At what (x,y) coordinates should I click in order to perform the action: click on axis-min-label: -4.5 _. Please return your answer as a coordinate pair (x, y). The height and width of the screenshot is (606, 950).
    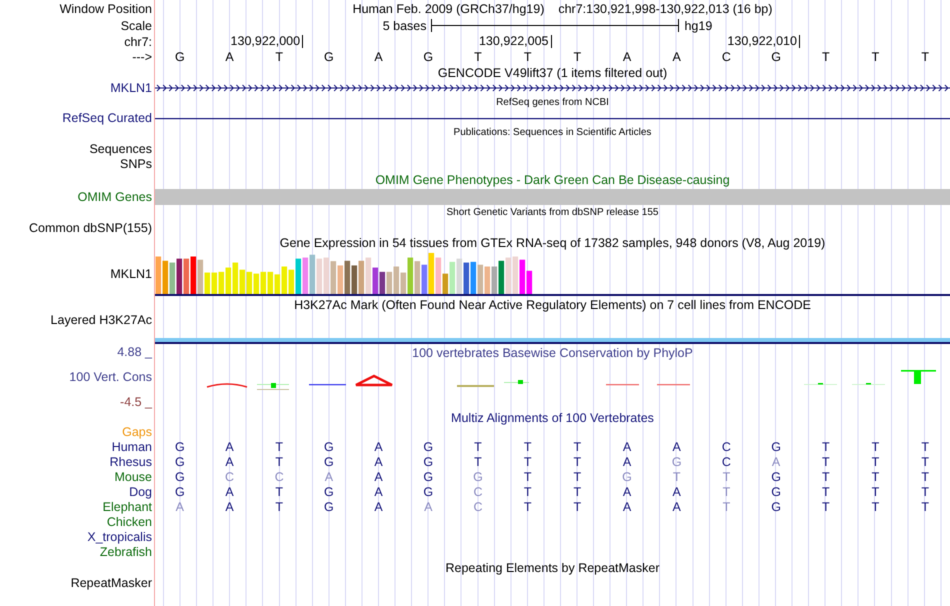
    Looking at the image, I should click on (136, 402).